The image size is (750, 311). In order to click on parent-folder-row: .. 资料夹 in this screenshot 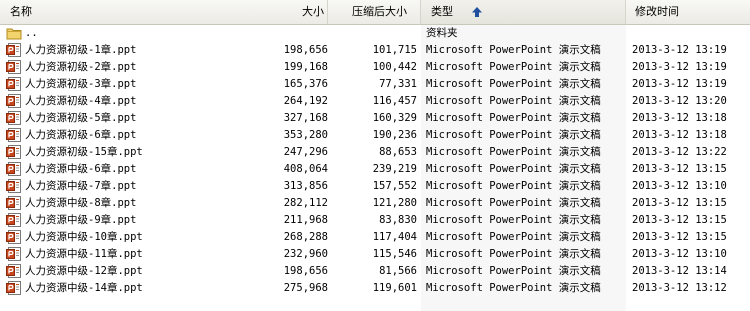, I will do `click(375, 33)`.